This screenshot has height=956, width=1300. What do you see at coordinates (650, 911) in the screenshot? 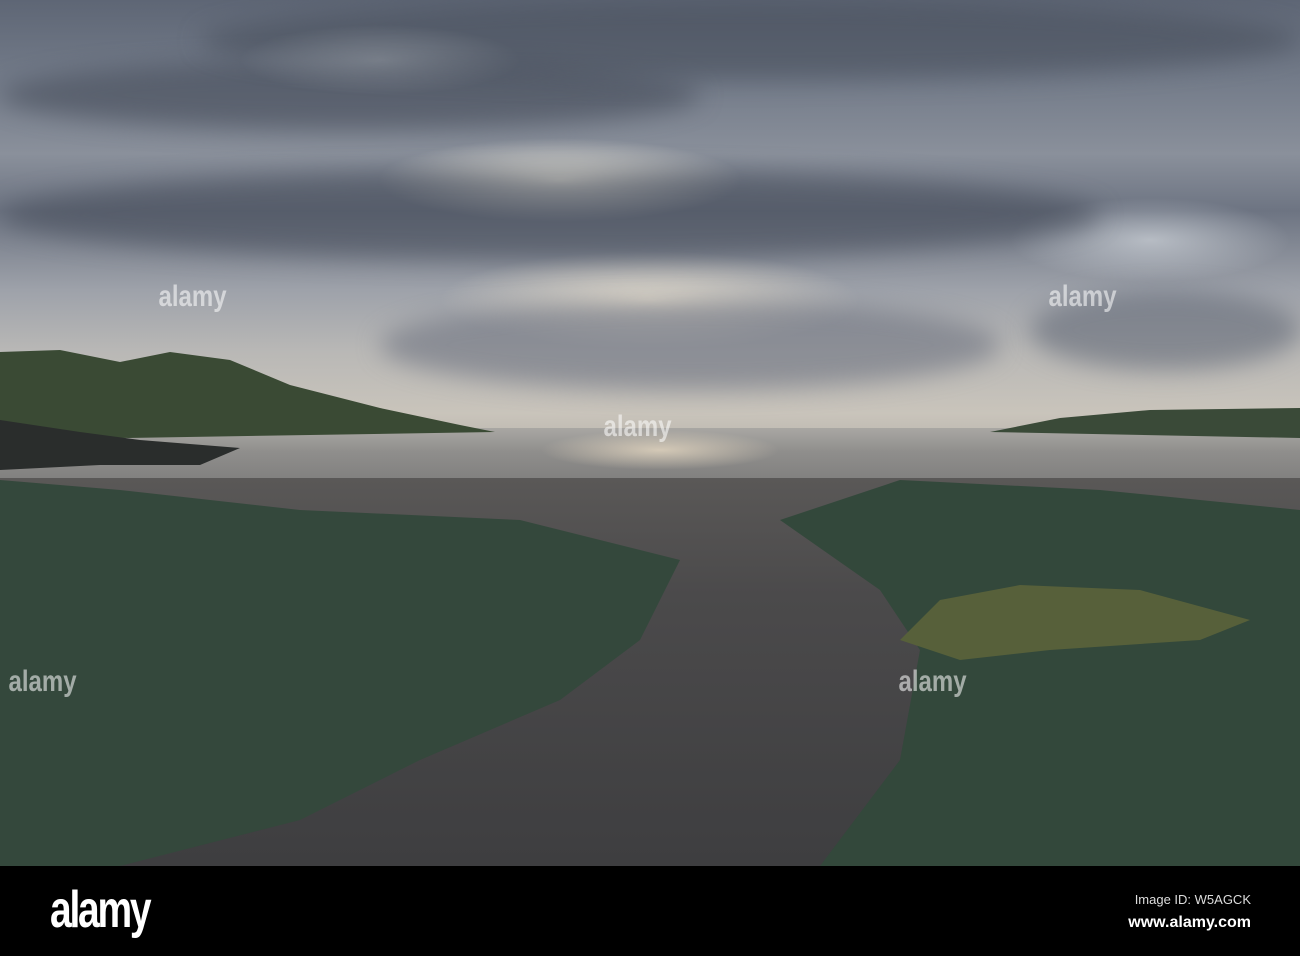
I see `watermark-footer: alamy Image ID: W5AGCK www.alamy.com` at bounding box center [650, 911].